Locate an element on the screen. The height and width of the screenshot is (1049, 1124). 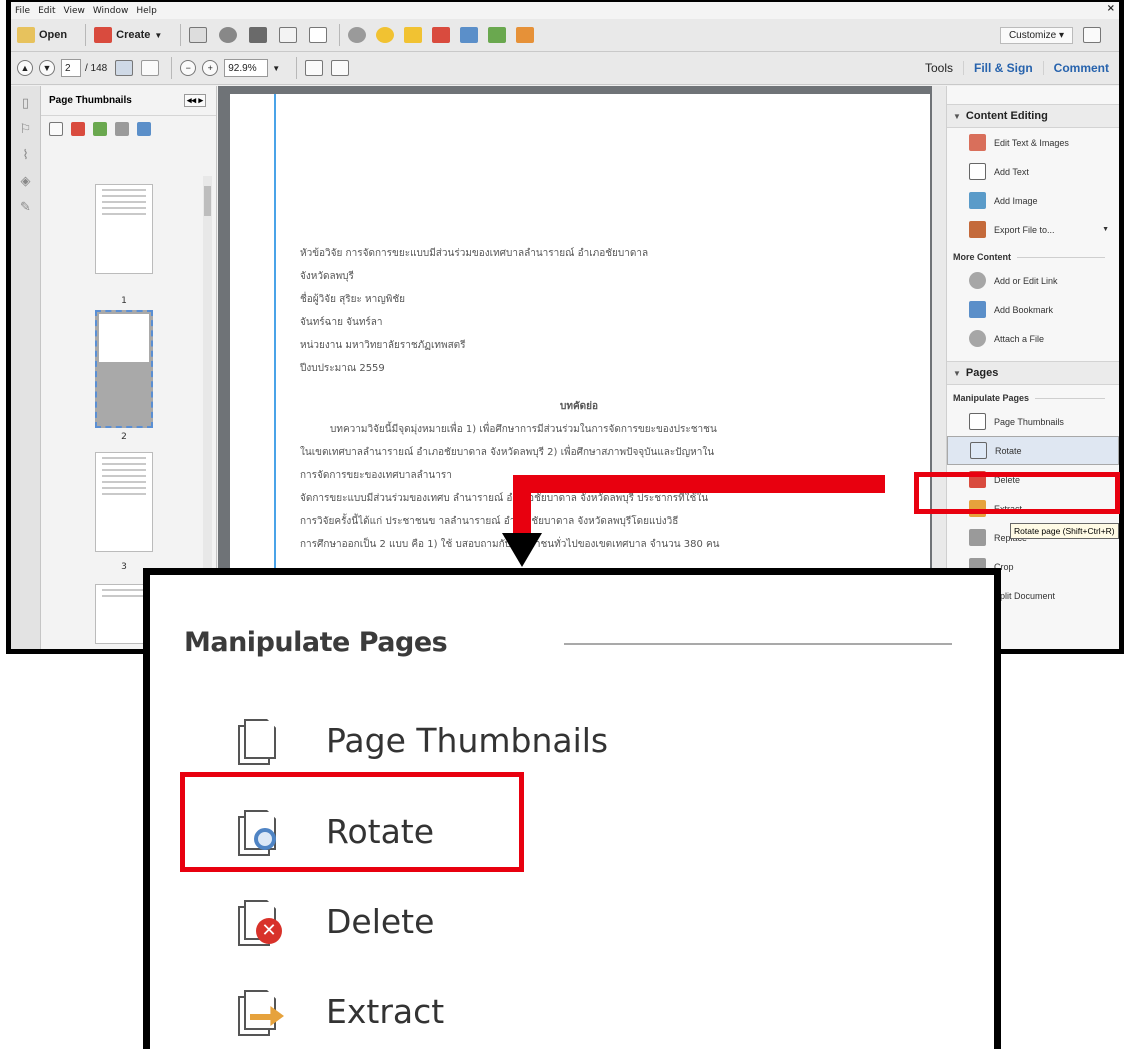
link-icon is located at coordinates (977, 280).